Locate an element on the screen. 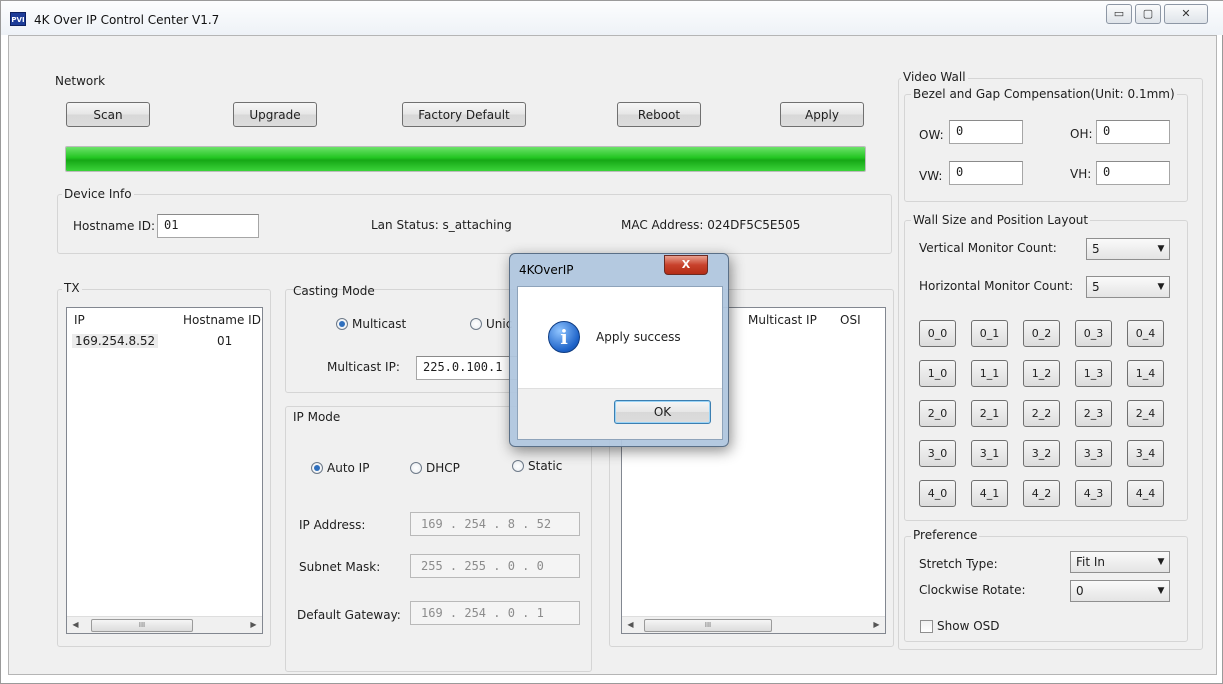  stretch-type-select: Fit In ▼ is located at coordinates (1120, 562).